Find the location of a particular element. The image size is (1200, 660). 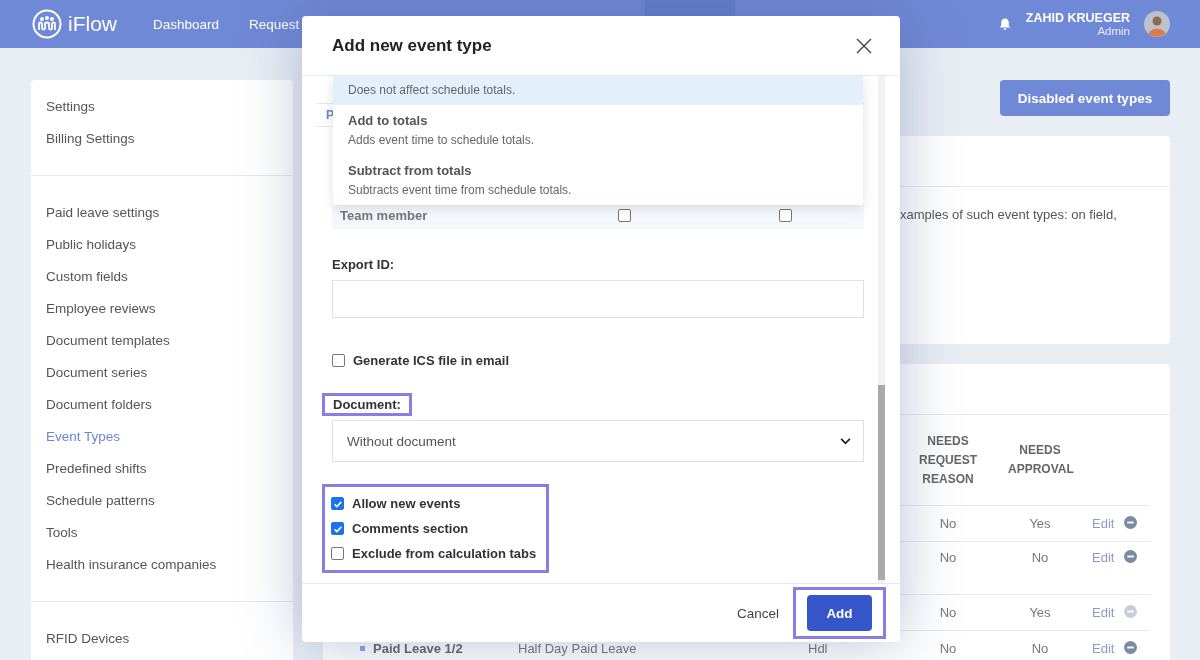

sidebar-item: Document series is located at coordinates (162, 373).